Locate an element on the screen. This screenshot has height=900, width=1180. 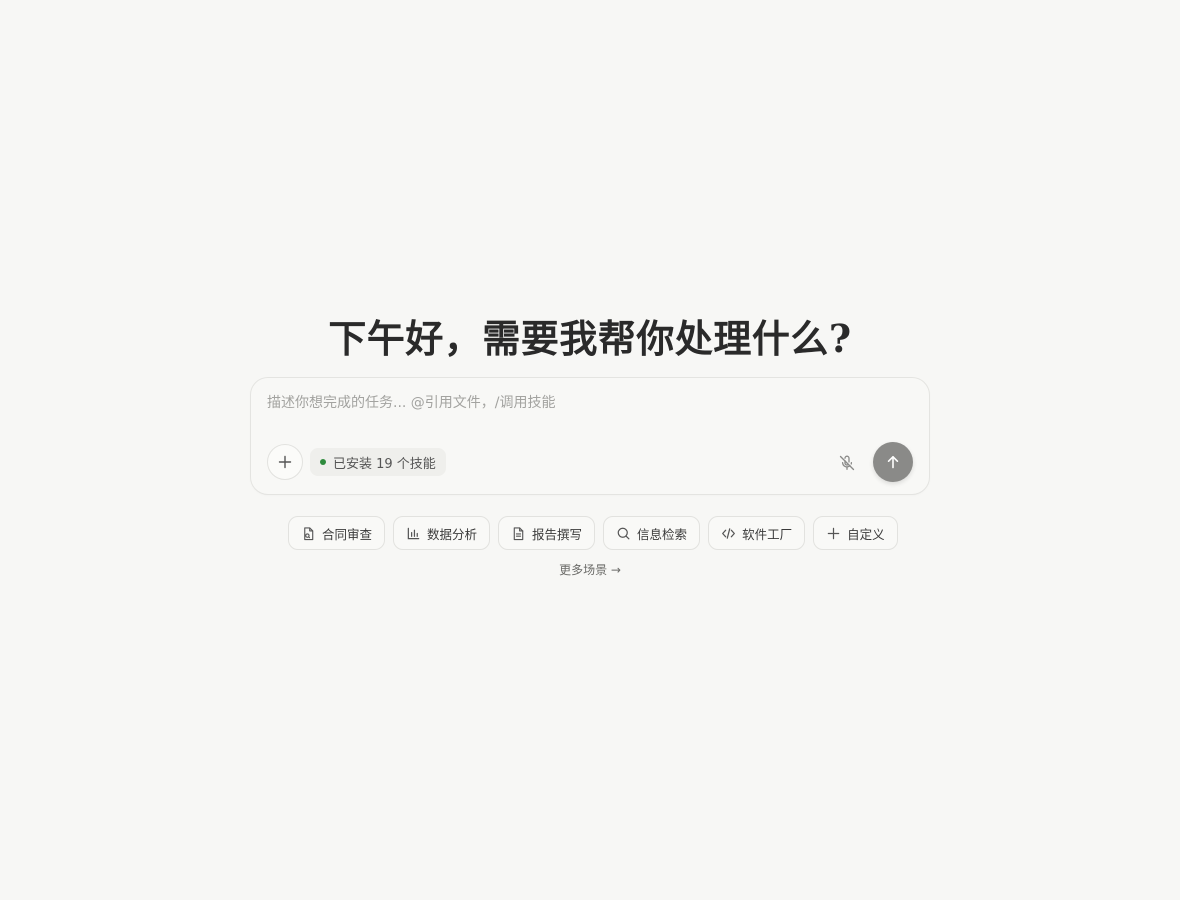
skills-badge-label: 已安装 19 个技能 is located at coordinates (384, 464).